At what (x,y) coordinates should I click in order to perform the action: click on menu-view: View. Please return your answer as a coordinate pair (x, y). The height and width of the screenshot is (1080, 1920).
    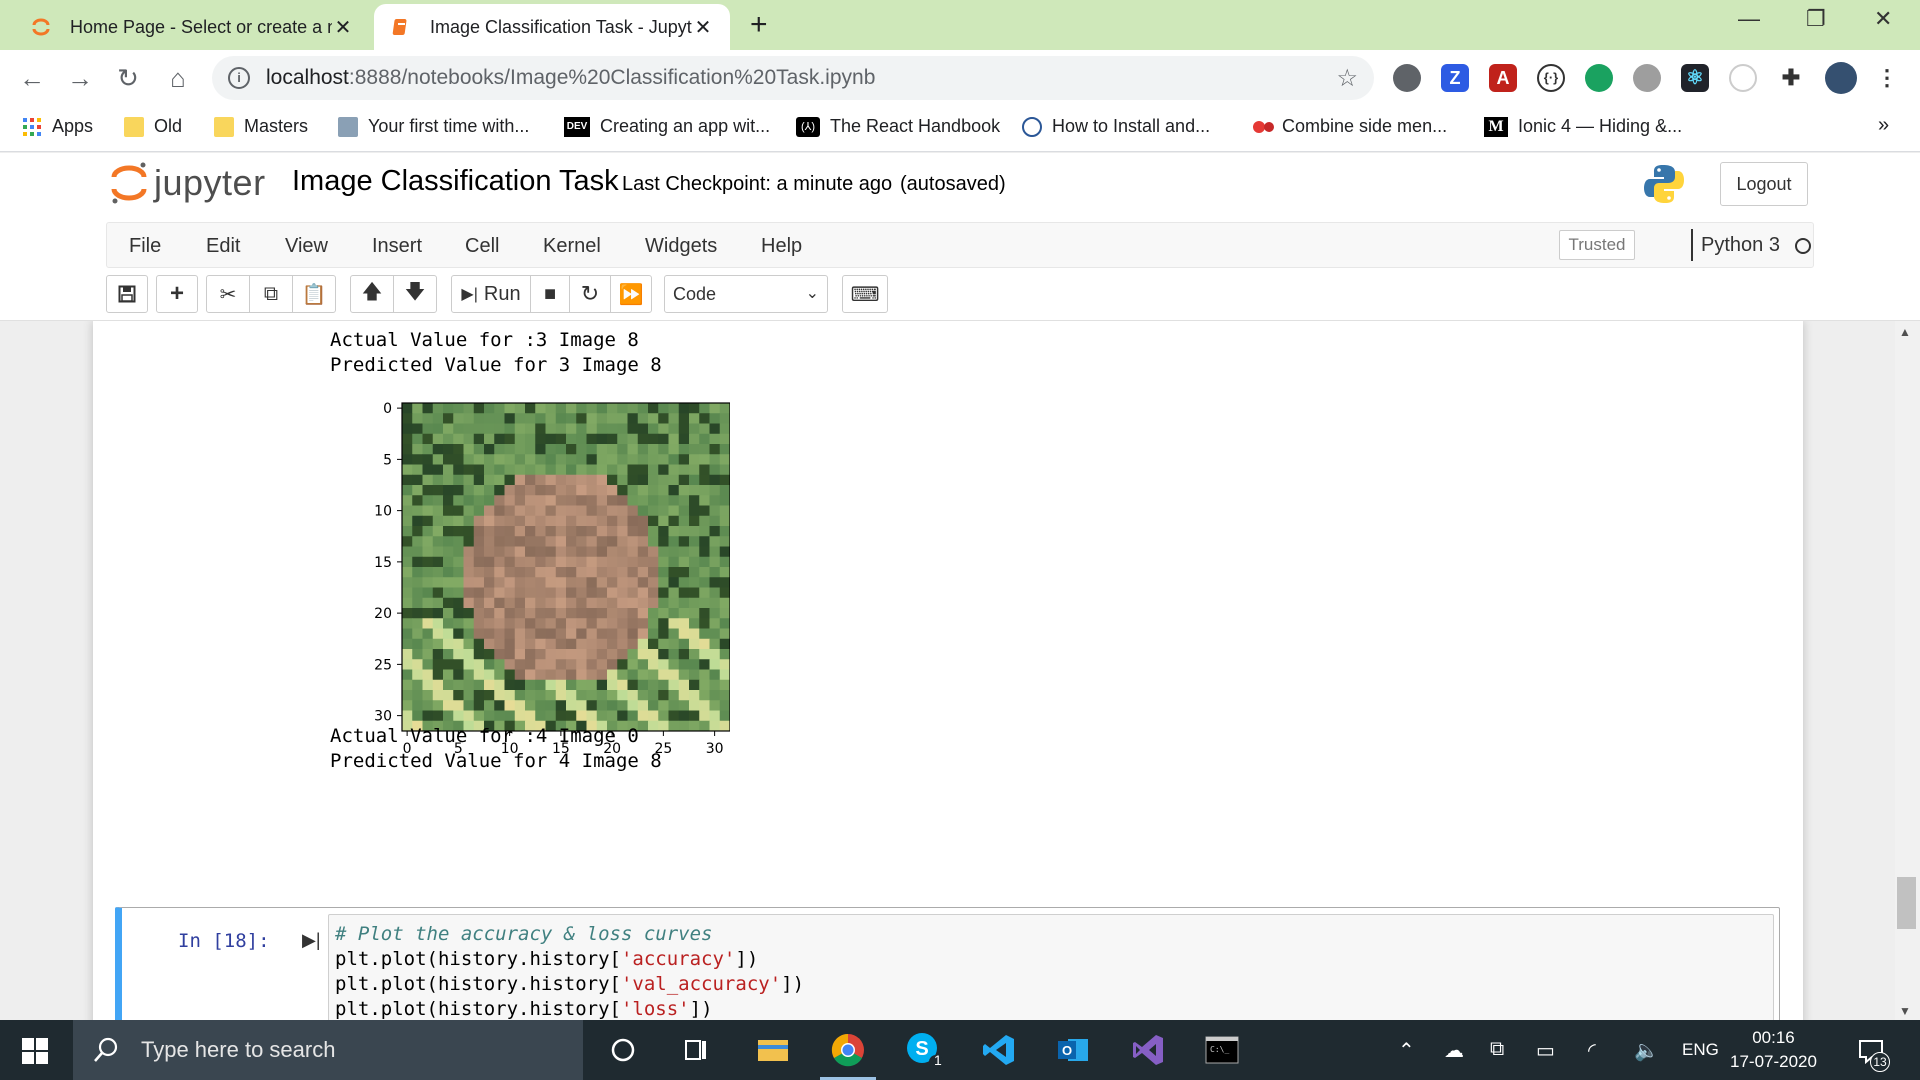
    Looking at the image, I should click on (306, 246).